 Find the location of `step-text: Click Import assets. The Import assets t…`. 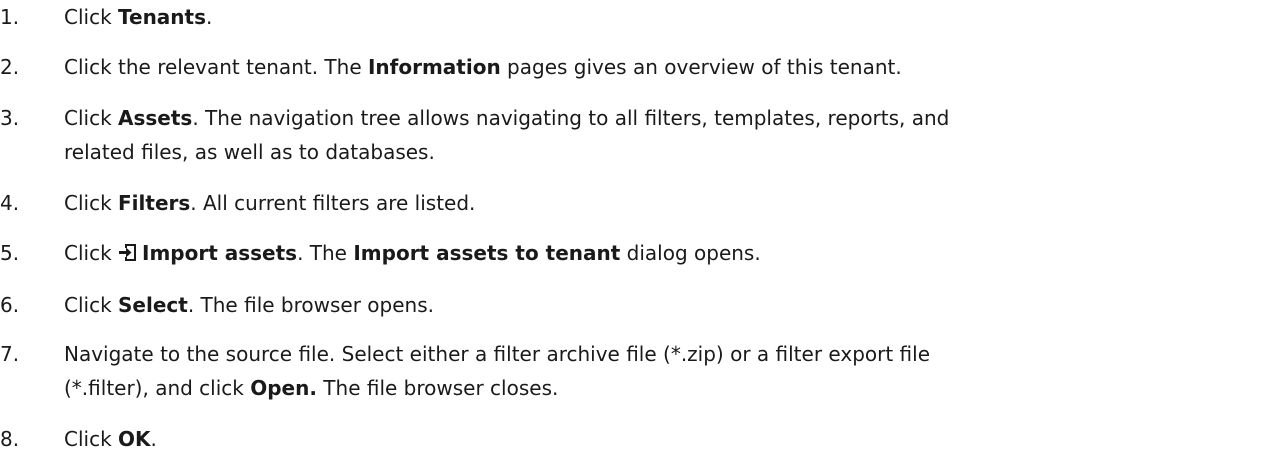

step-text: Click Import assets. The Import assets t… is located at coordinates (661, 253).